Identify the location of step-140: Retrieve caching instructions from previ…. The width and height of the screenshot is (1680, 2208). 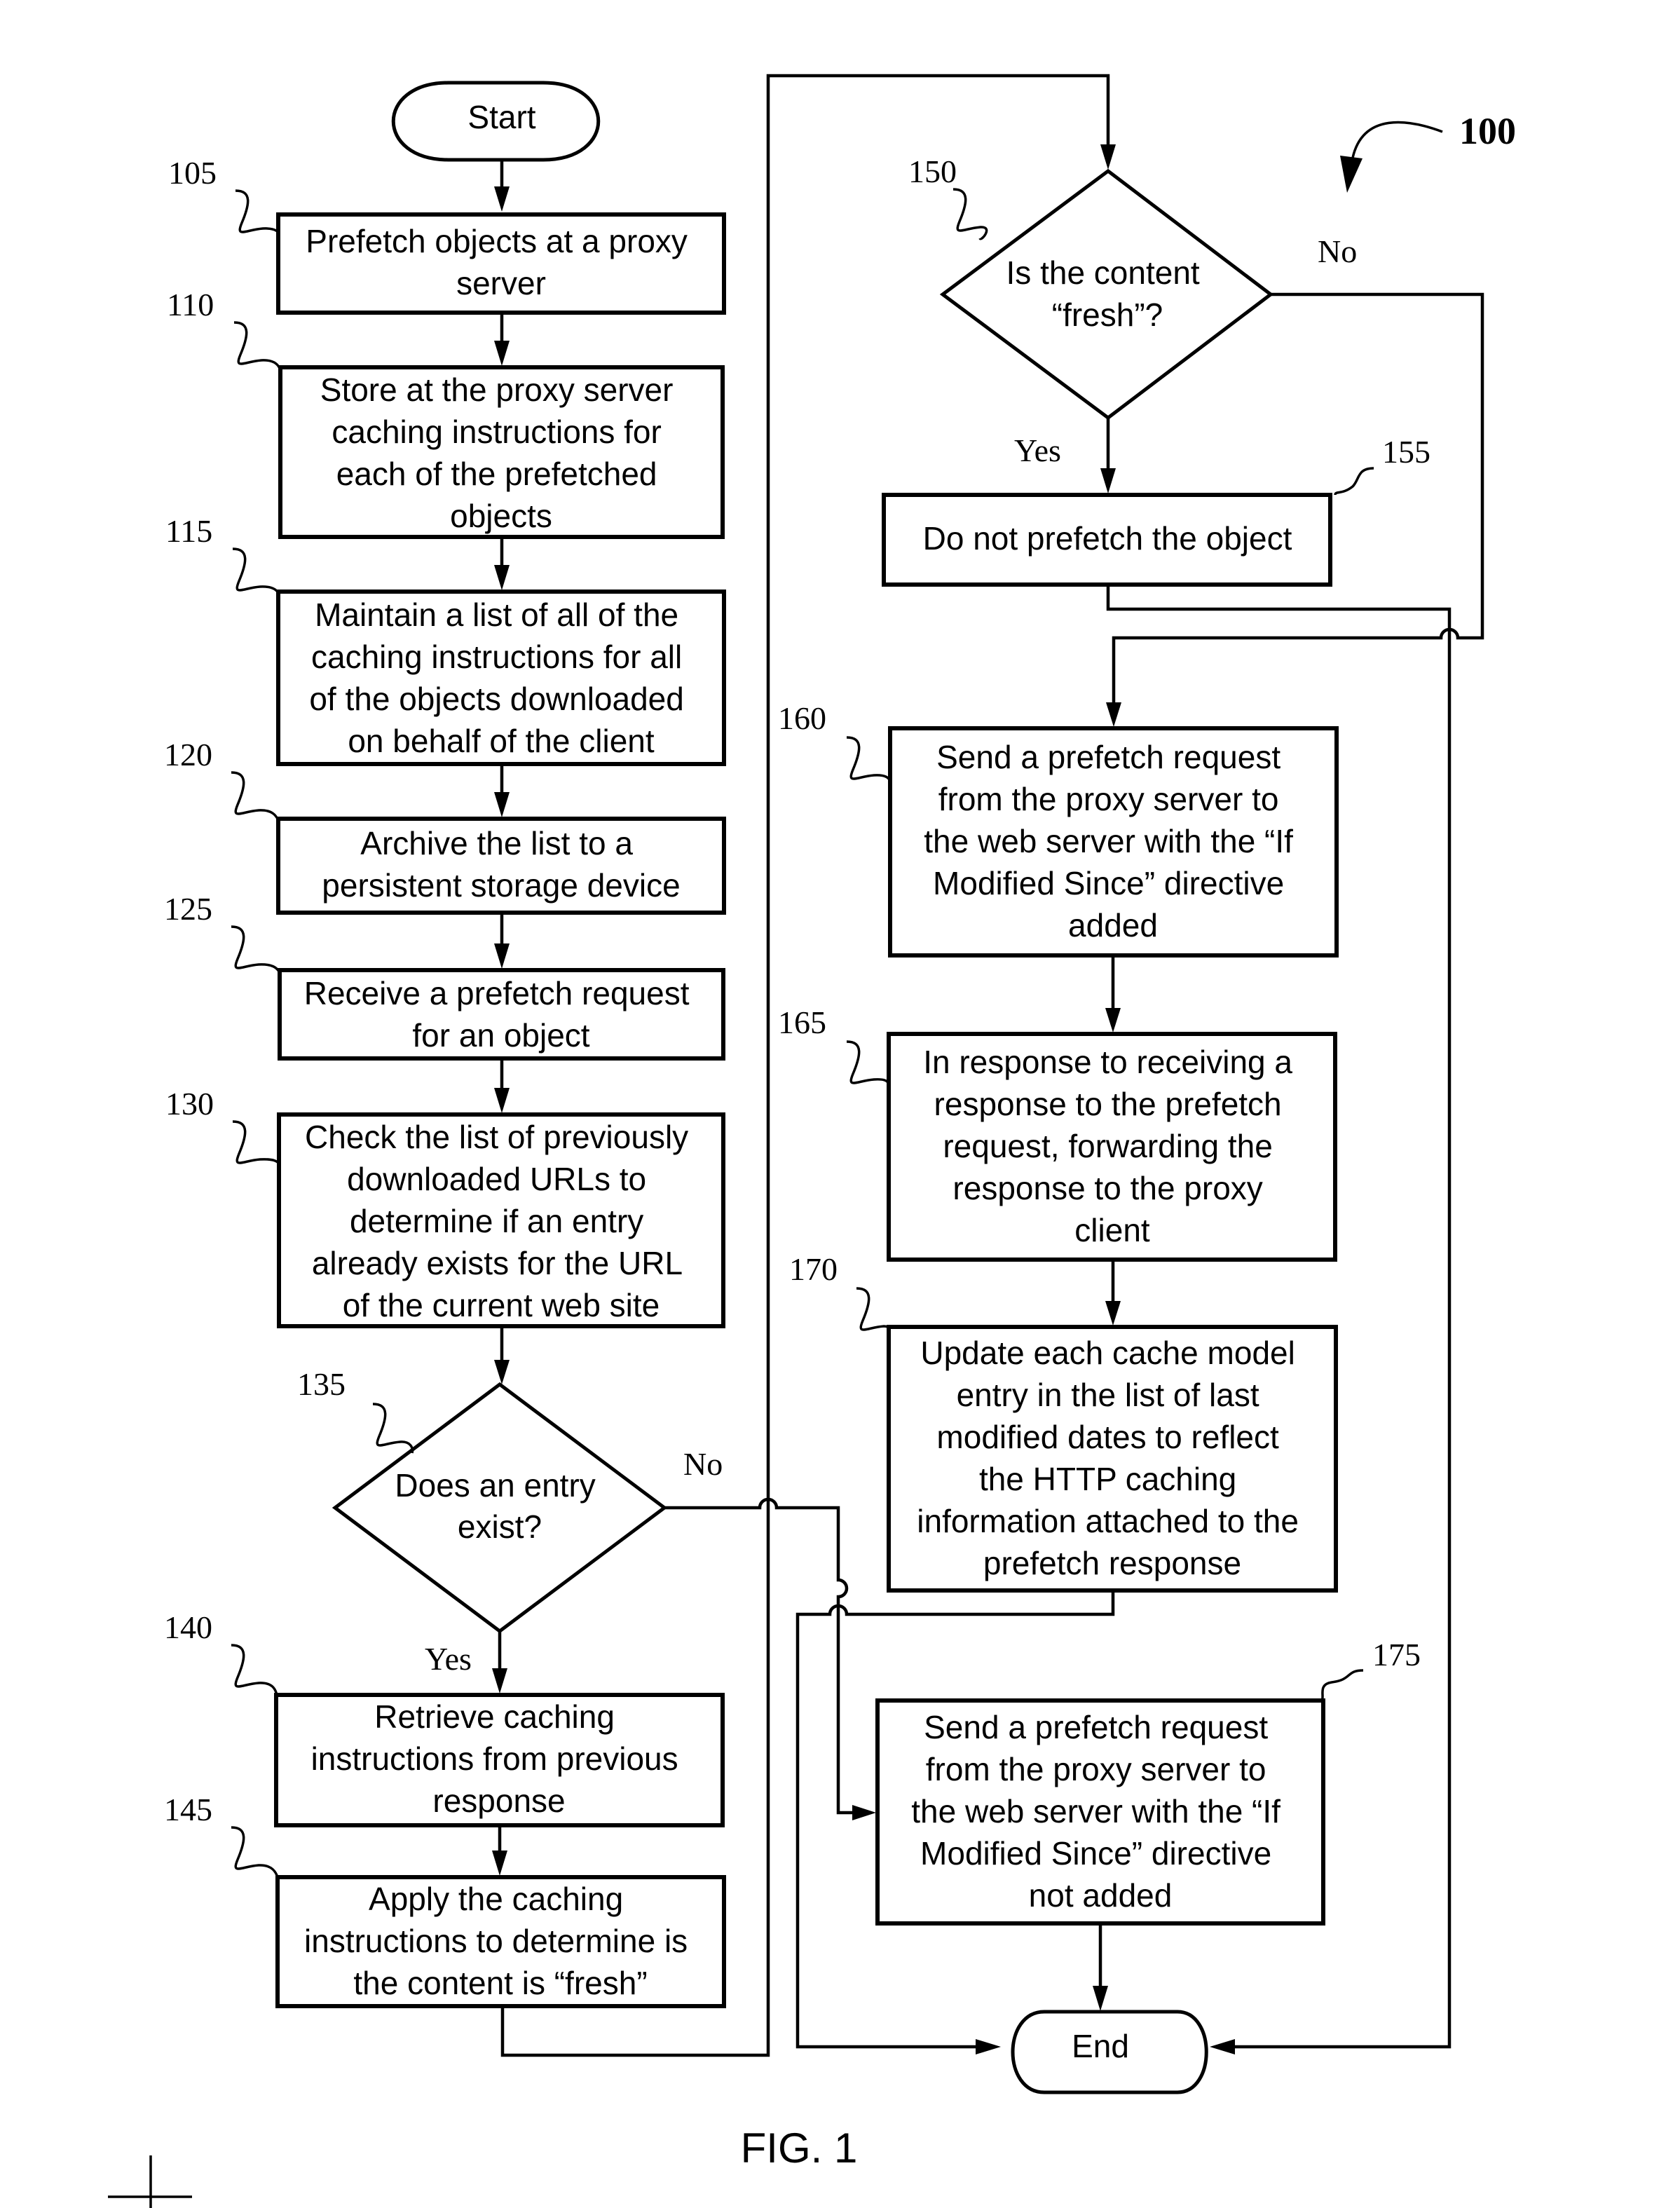
(499, 1760).